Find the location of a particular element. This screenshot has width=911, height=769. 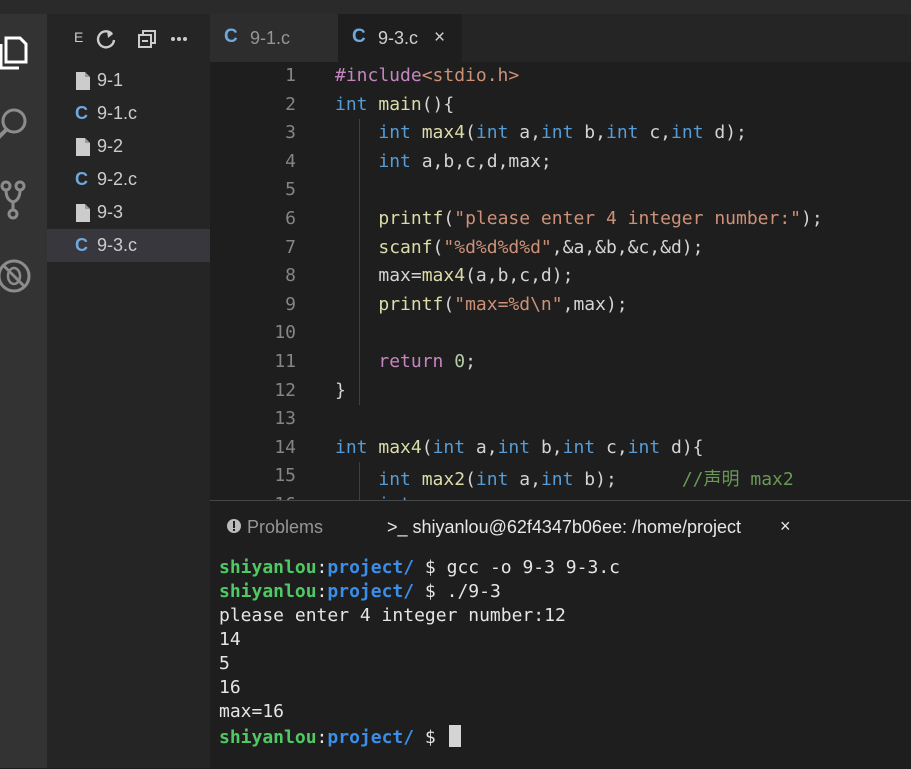

file-item: C 9-1.c is located at coordinates (128, 113).